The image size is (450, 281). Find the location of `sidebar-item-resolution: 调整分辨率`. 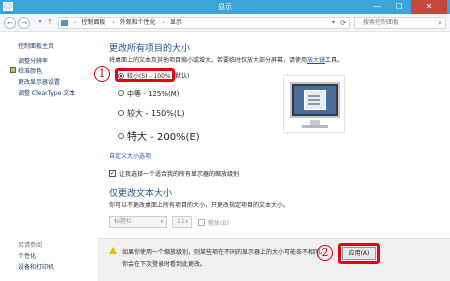

sidebar-item-resolution: 调整分辨率 is located at coordinates (33, 60).